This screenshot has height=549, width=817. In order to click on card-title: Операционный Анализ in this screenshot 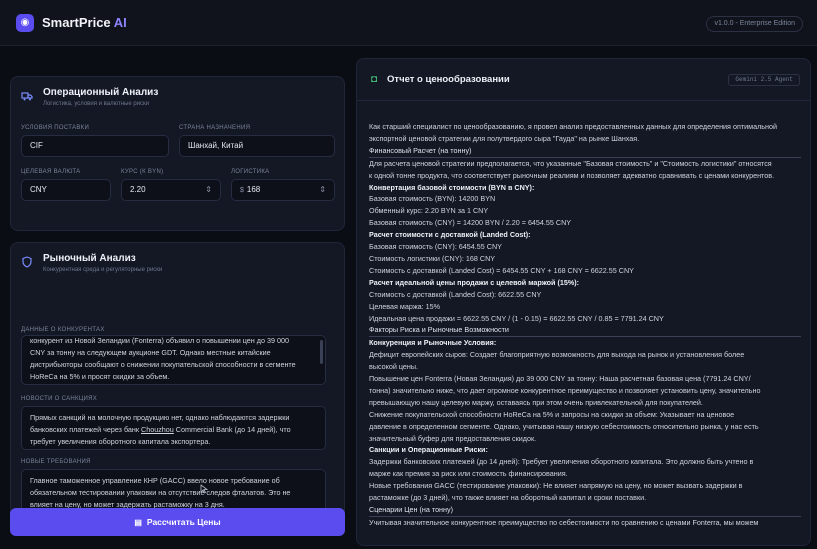, I will do `click(101, 92)`.